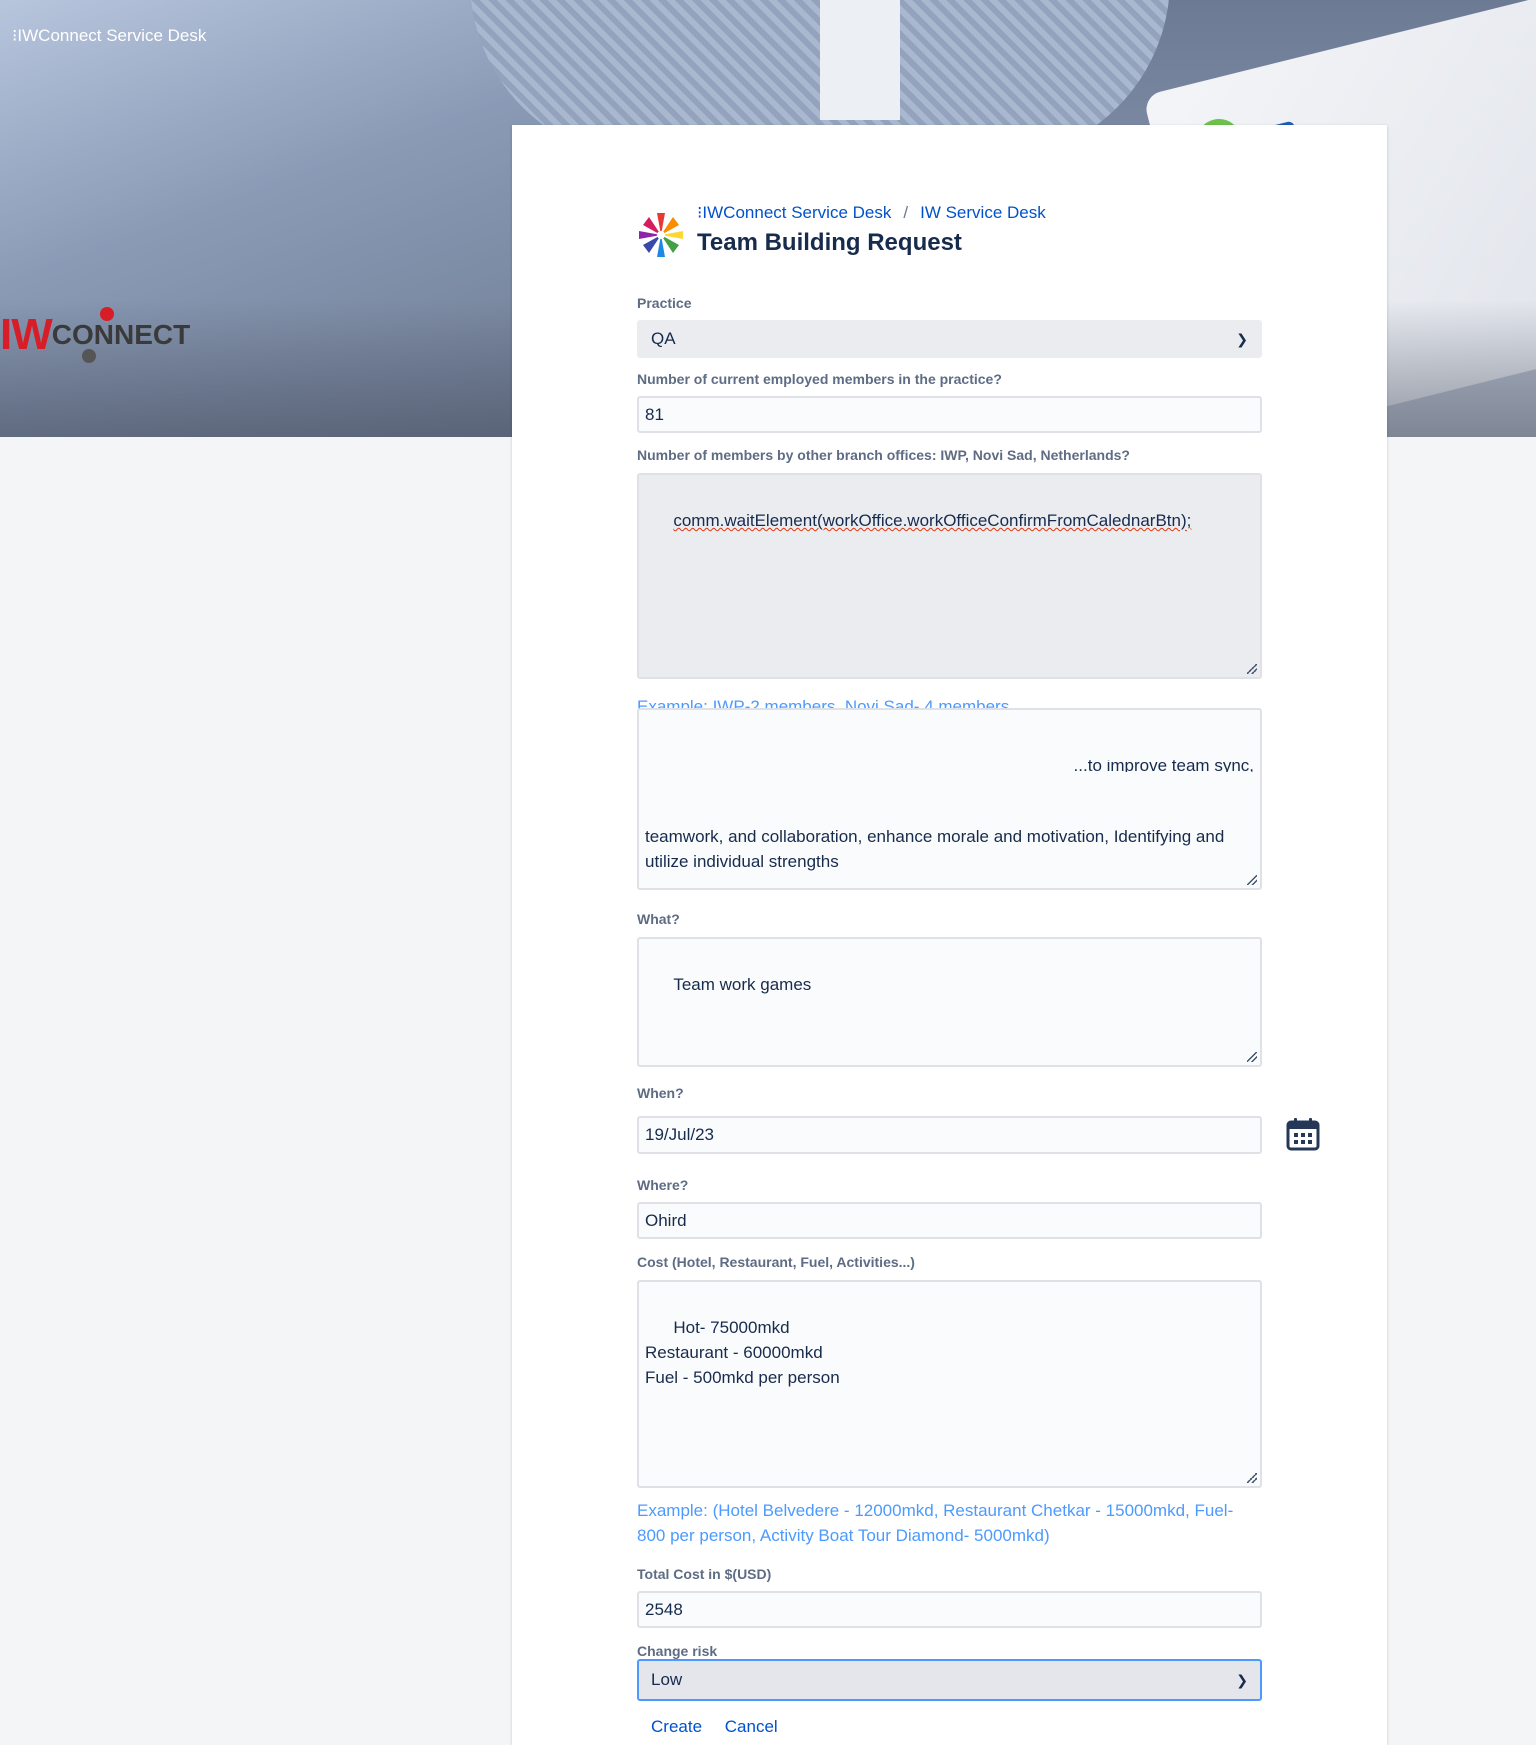  I want to click on practice-select: QA ❯, so click(949, 339).